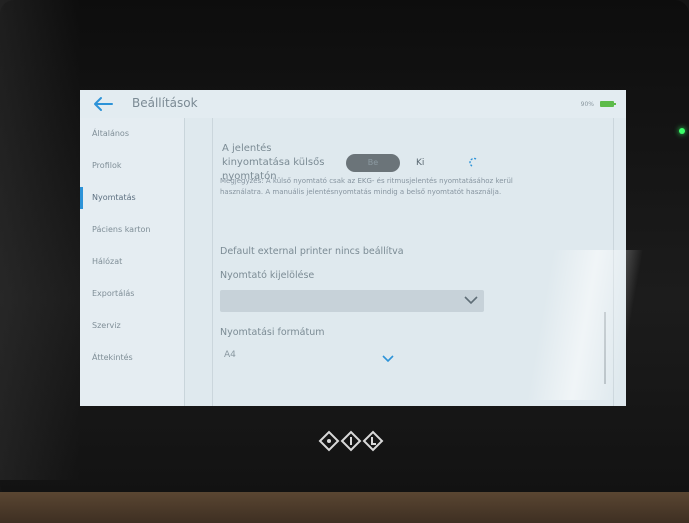 The image size is (689, 523). Describe the element at coordinates (132, 326) in the screenshot. I see `sidebar-item-szerviz: Szerviz` at that location.